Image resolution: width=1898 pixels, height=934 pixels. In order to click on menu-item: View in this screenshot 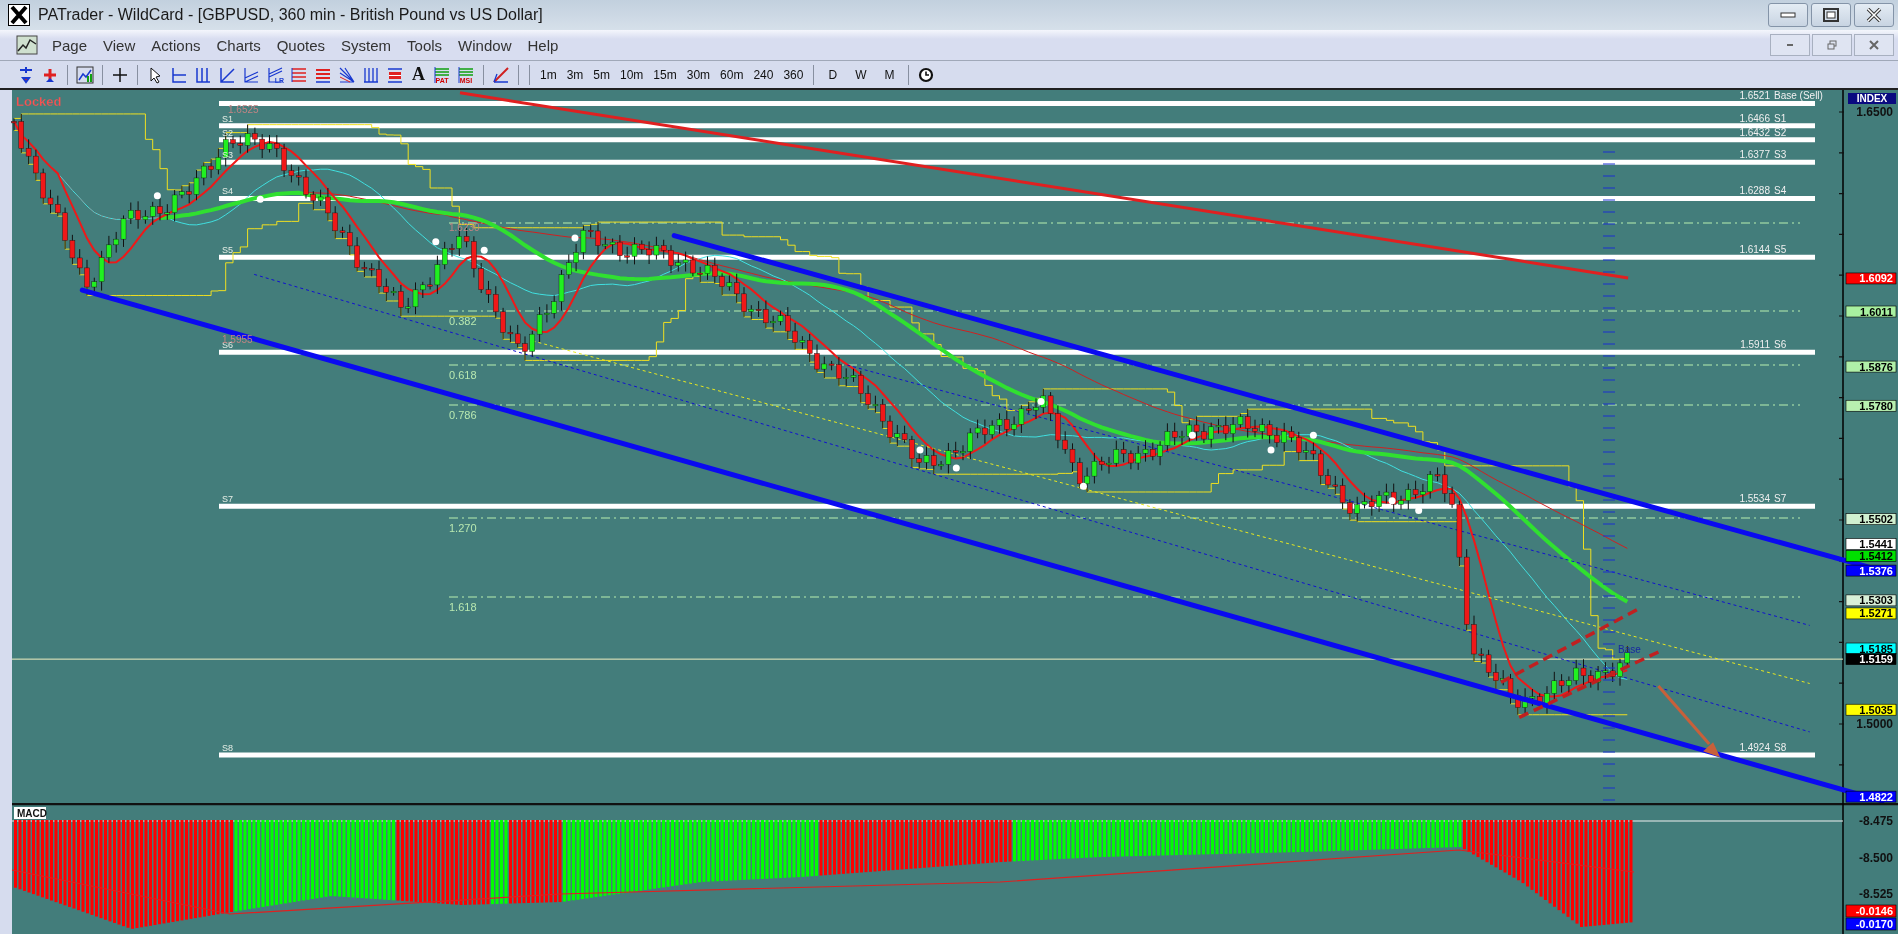, I will do `click(119, 45)`.